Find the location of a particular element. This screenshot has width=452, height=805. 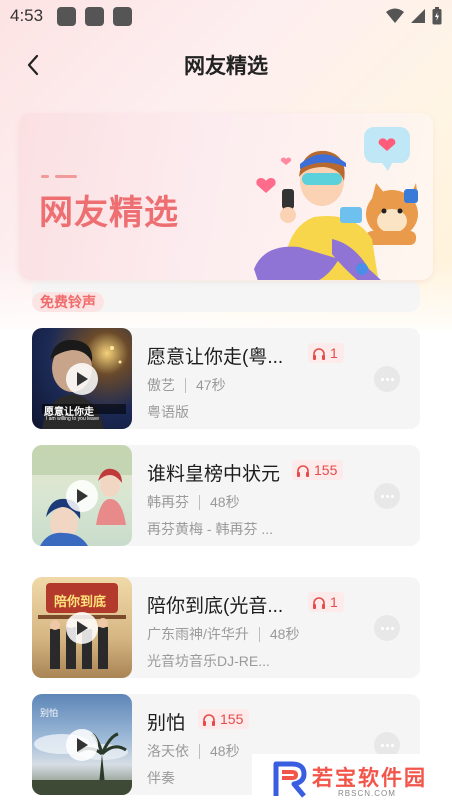

signal-icon is located at coordinates (418, 16).